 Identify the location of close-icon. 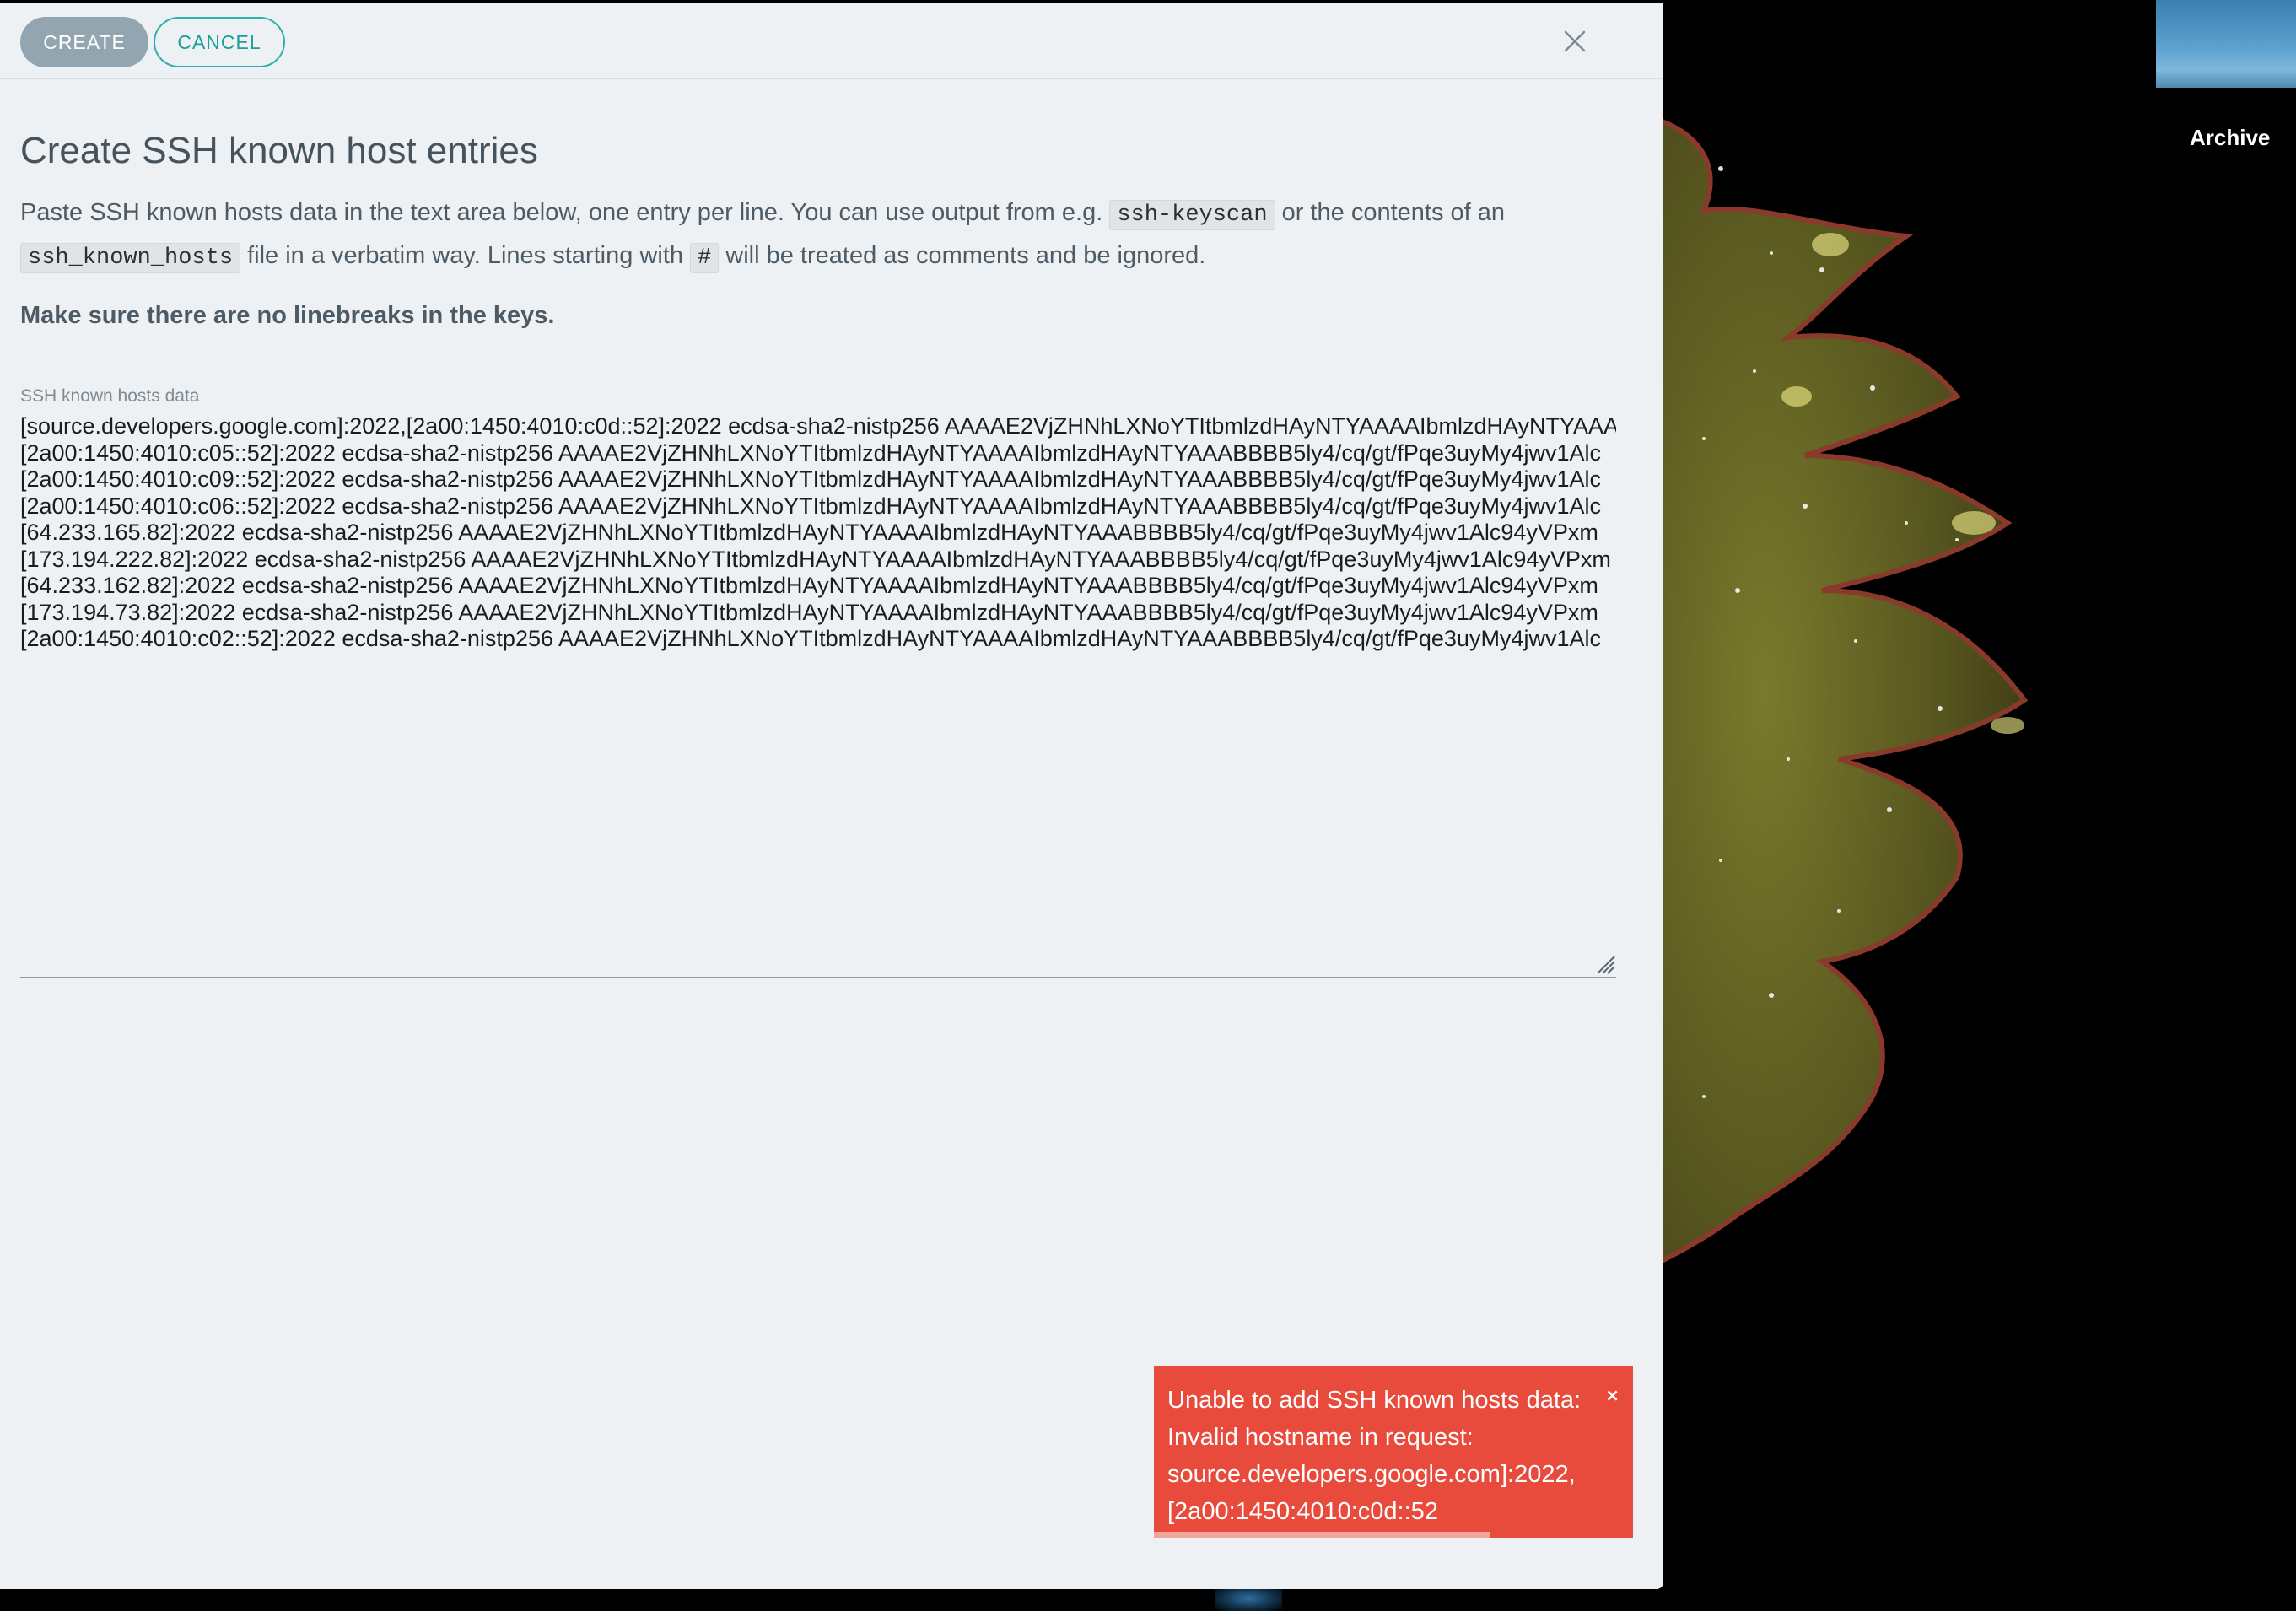
(1575, 41).